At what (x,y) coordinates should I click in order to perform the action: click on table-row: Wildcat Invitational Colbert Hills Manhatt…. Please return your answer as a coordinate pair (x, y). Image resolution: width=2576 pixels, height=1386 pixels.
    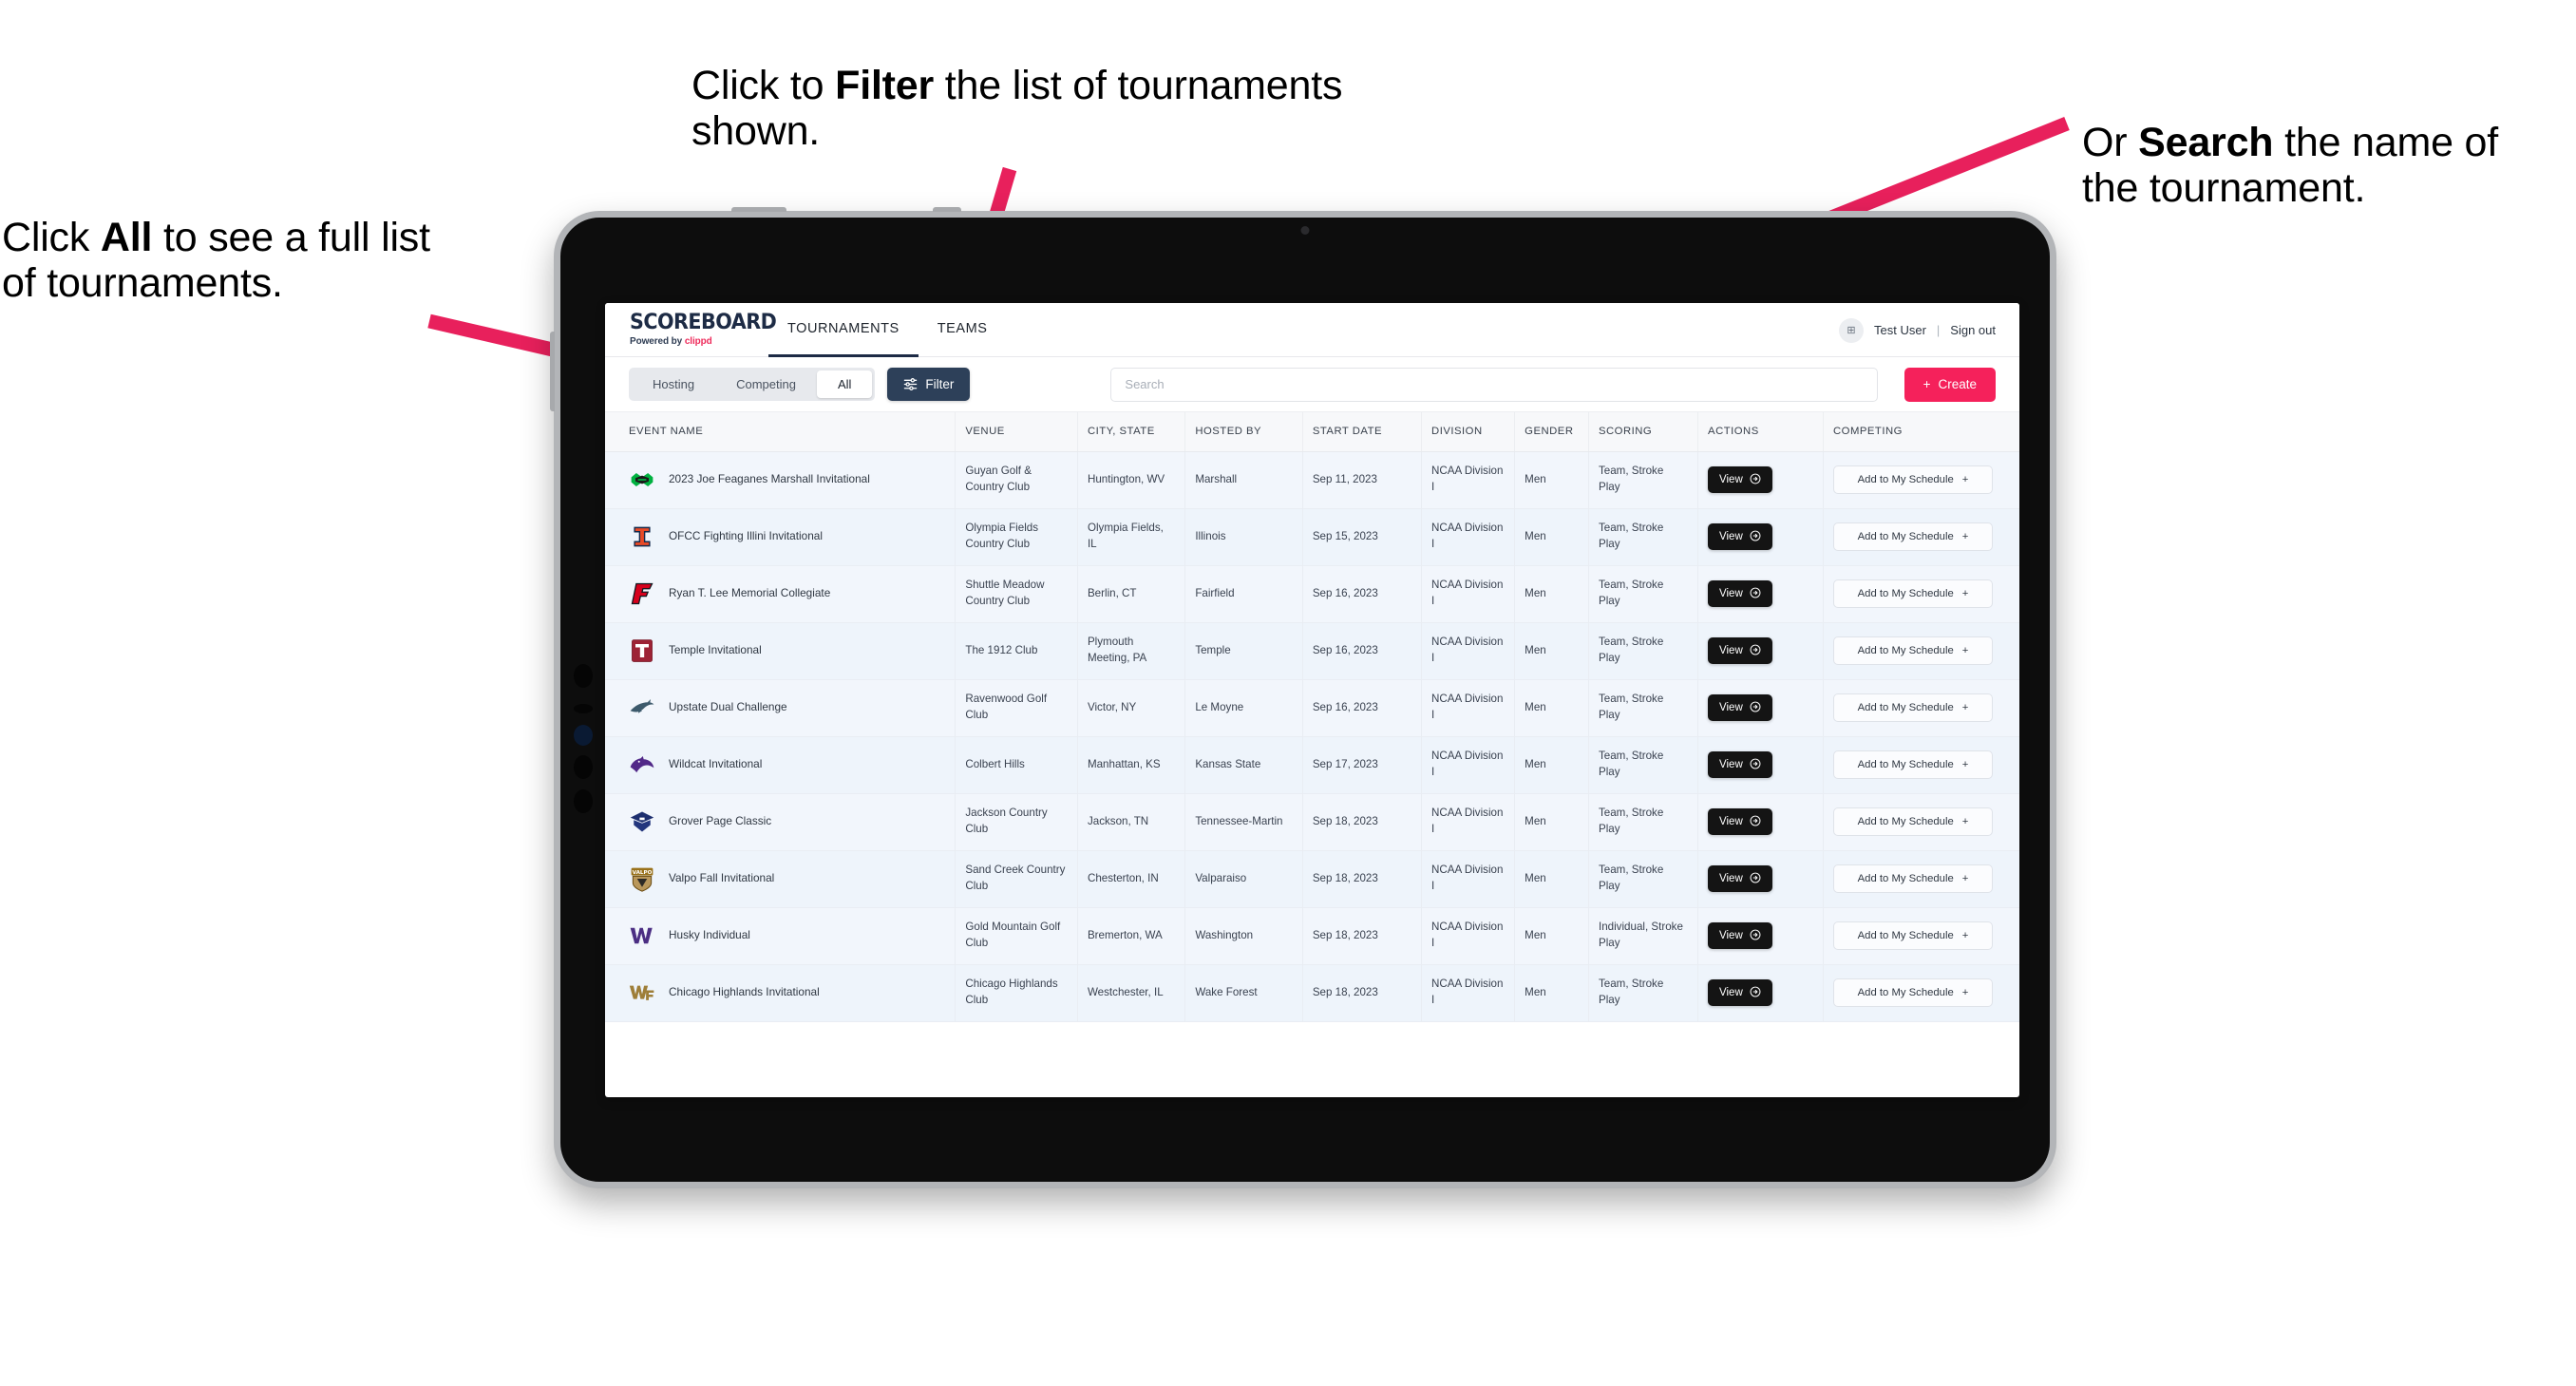
    Looking at the image, I should click on (1312, 765).